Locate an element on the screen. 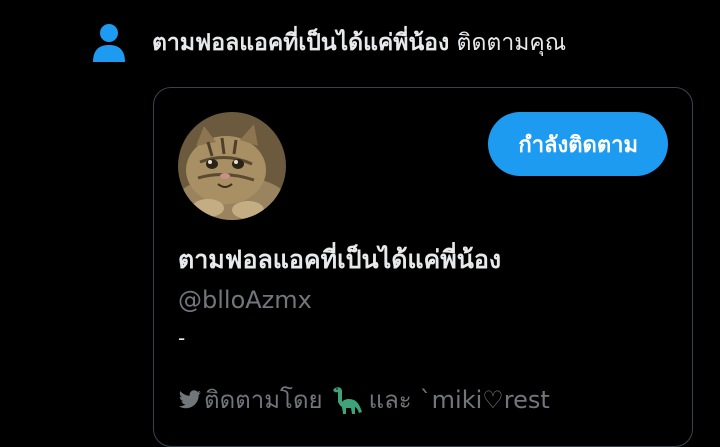  dinosaur-icon is located at coordinates (347, 400).